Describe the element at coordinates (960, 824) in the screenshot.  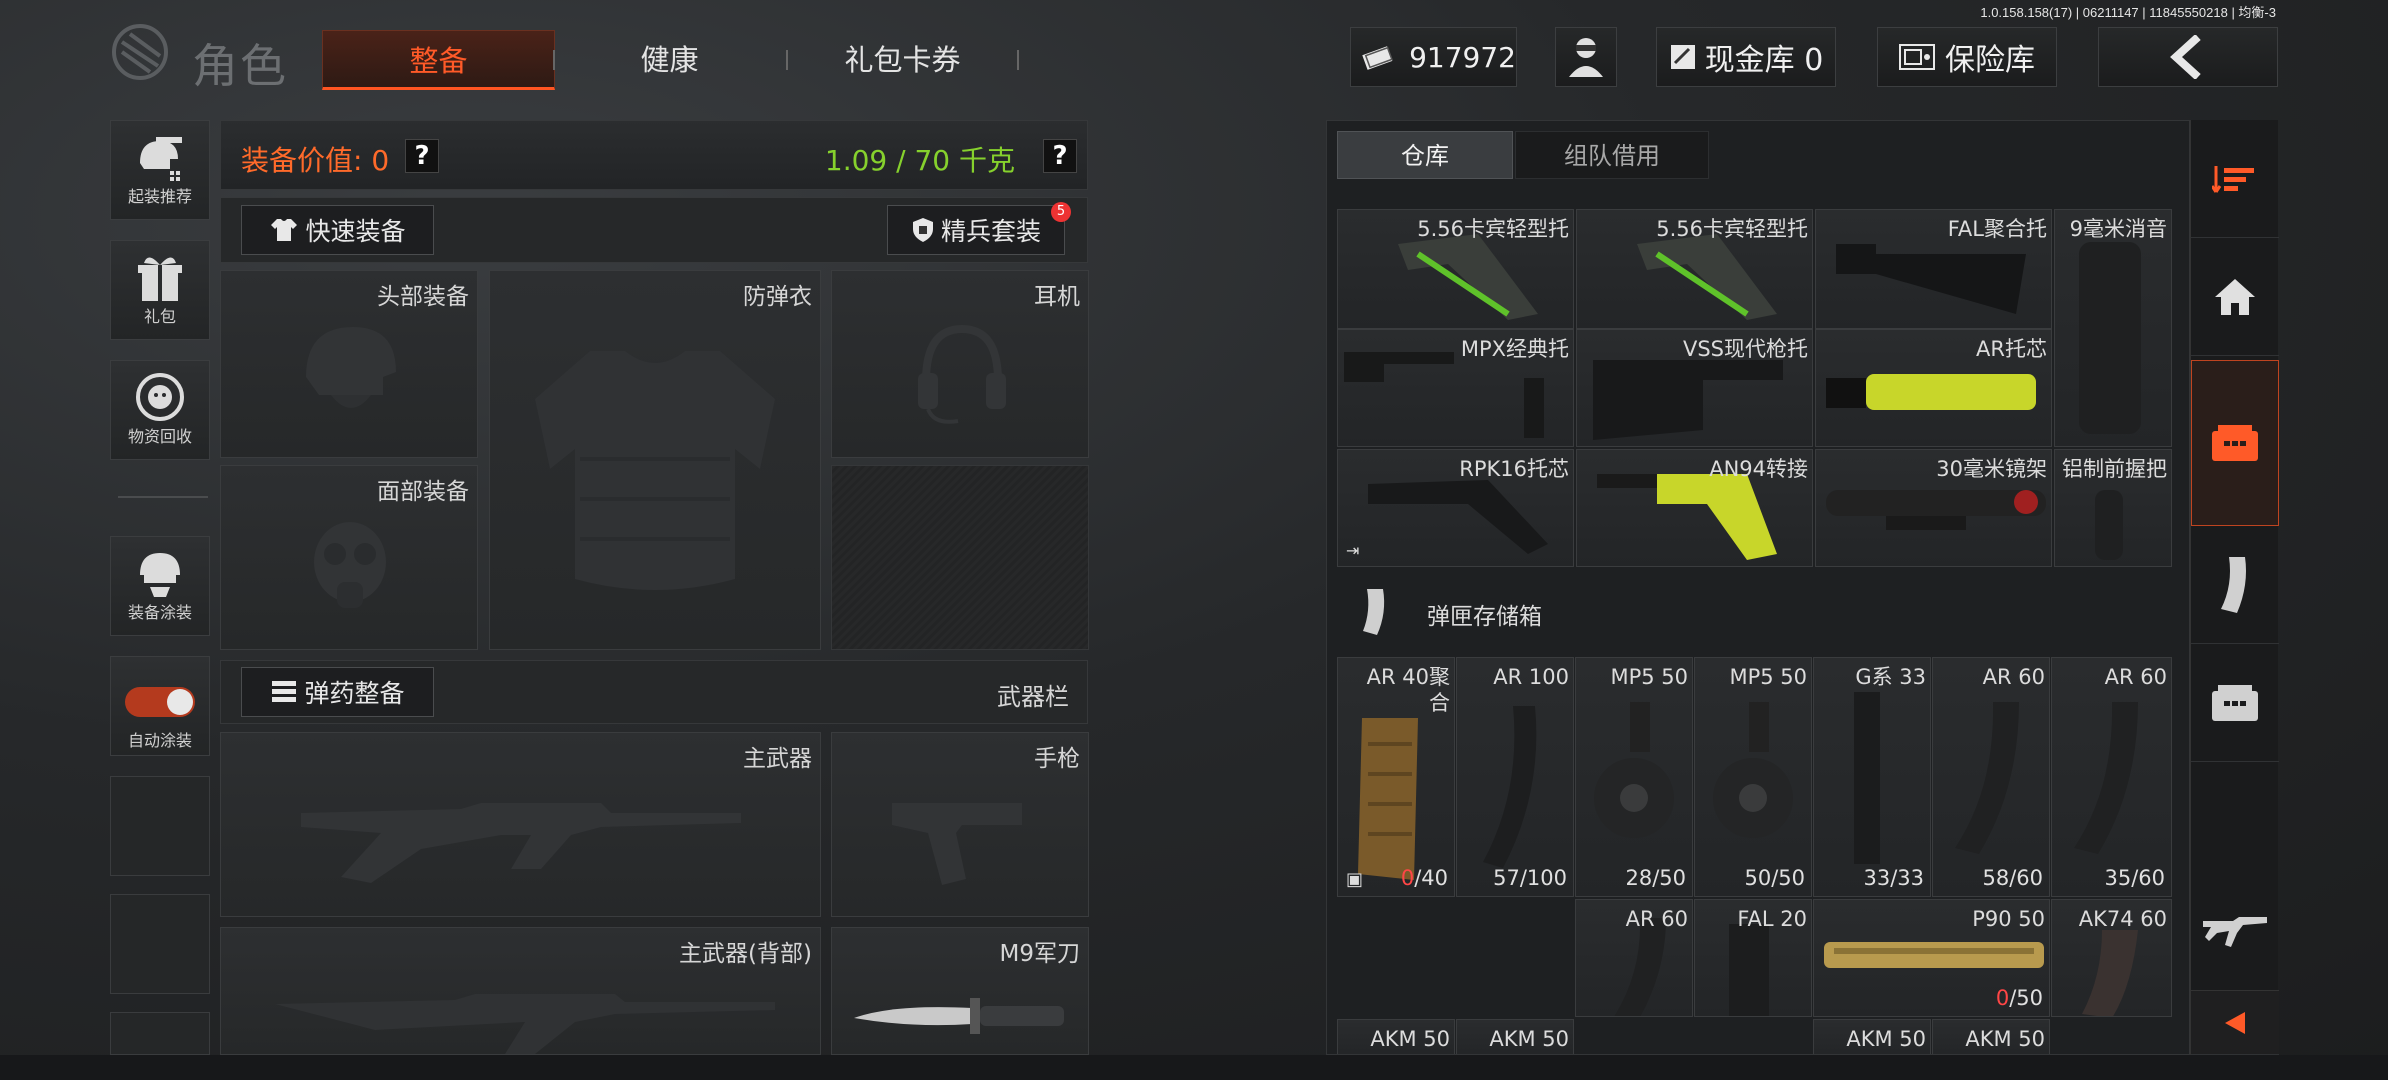
I see `pistol-slot: 手枪` at that location.